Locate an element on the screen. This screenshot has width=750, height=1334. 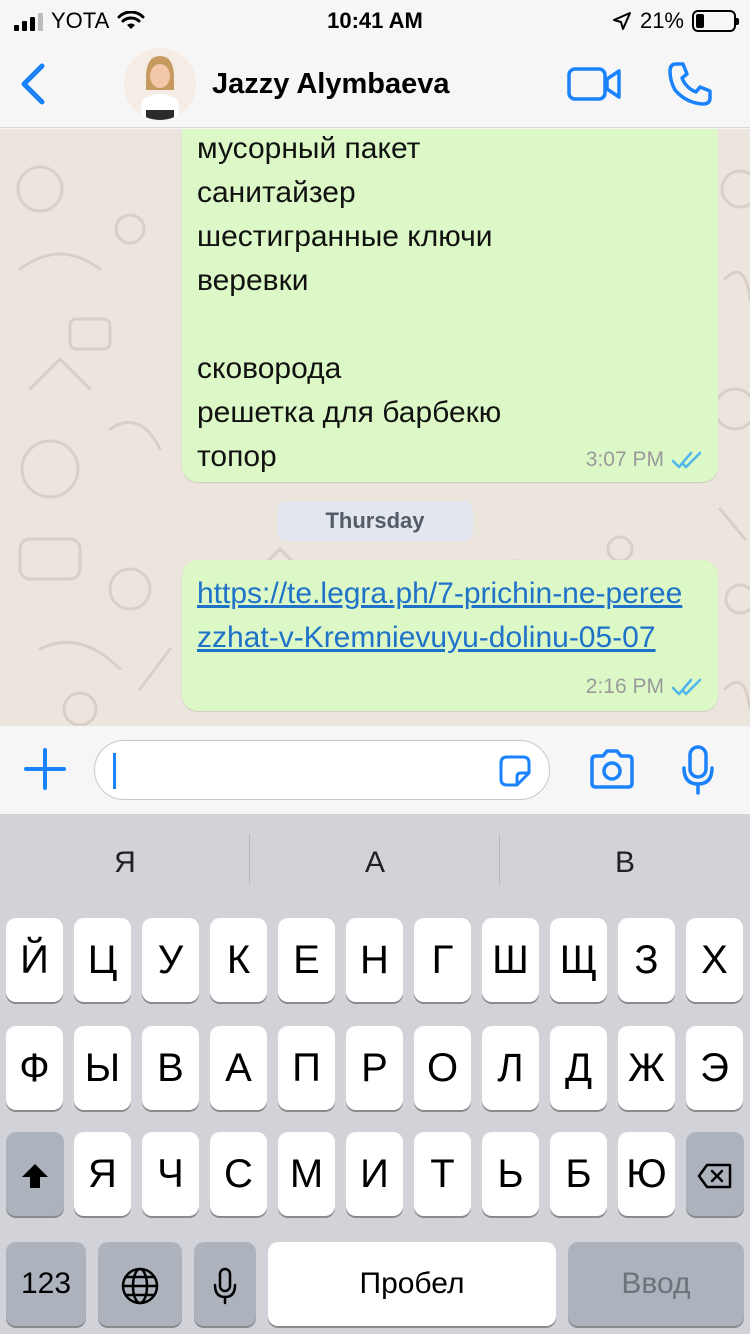
message-meta: 2:16 PM is located at coordinates (645, 687).